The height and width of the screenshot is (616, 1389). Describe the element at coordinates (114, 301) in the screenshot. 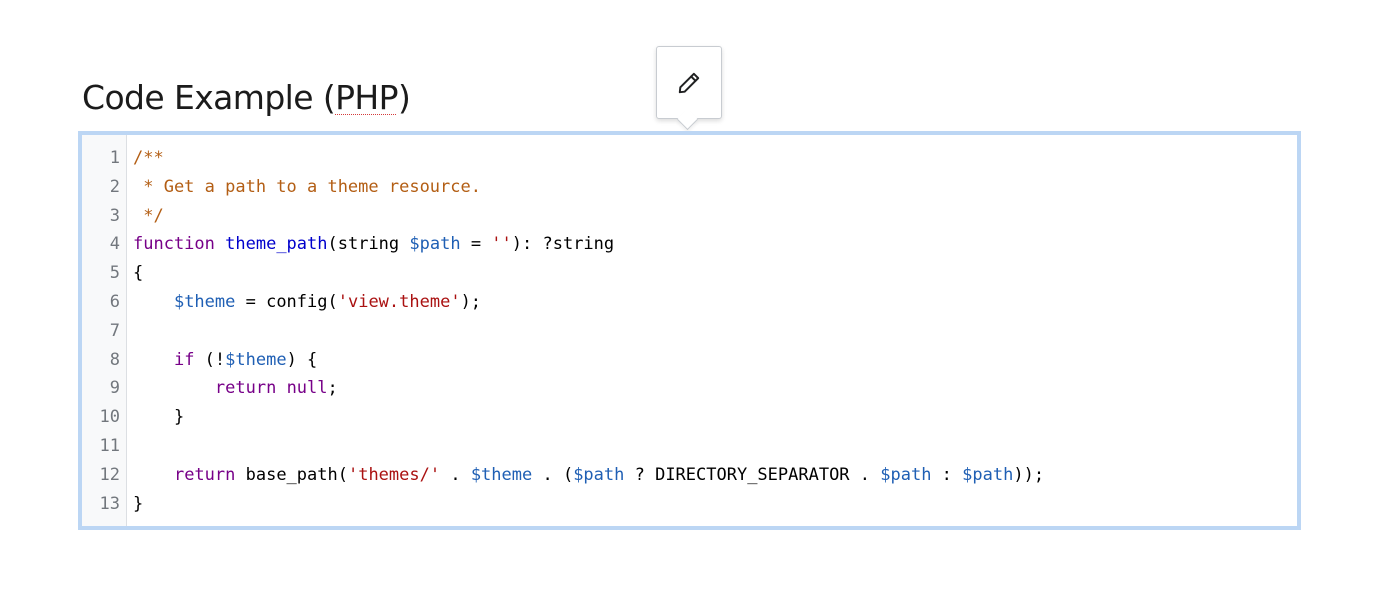

I see `line-number: 6` at that location.